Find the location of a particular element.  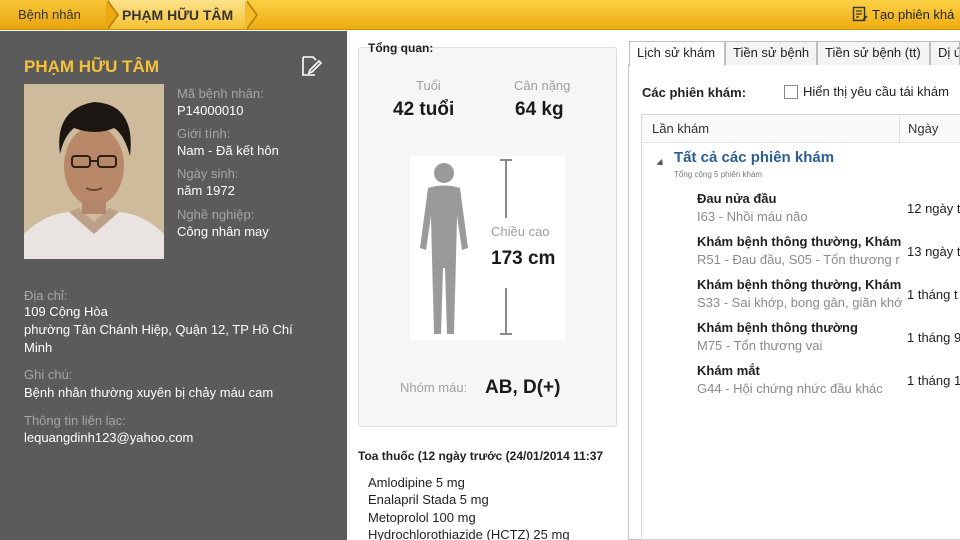

breadcrumb-home: Bệnh nhân is located at coordinates (55, 14).